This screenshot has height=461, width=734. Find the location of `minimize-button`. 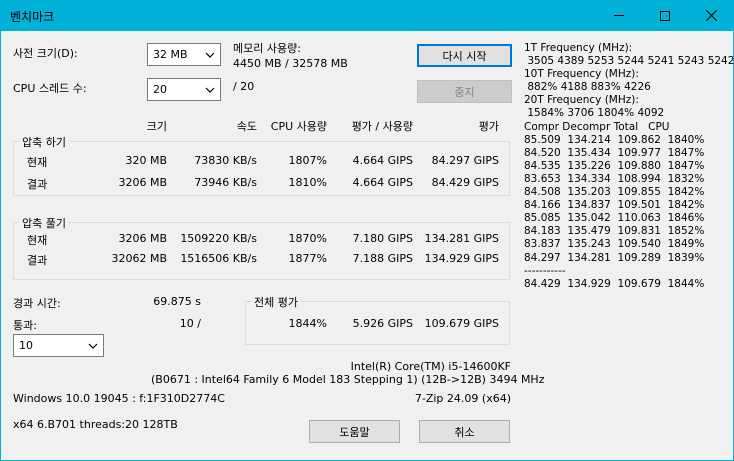

minimize-button is located at coordinates (619, 15).